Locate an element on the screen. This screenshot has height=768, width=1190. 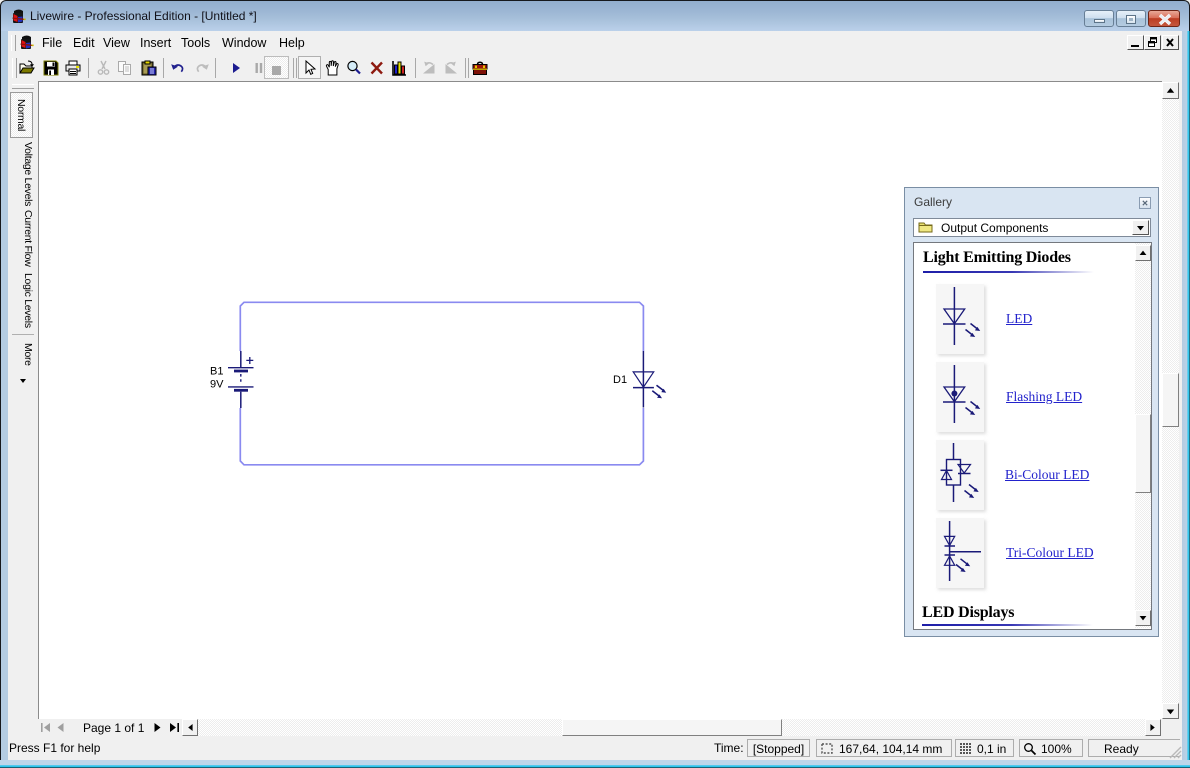
svg-text: B1 is located at coordinates (216, 372).